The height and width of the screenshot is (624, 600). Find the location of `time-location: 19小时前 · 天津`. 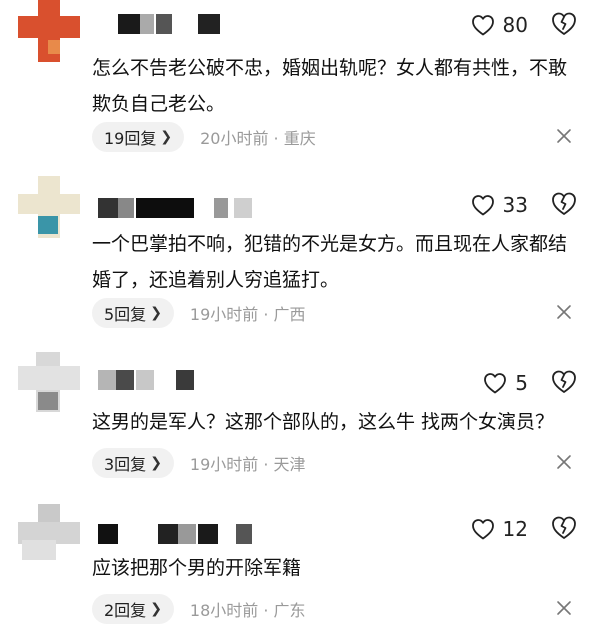

time-location: 19小时前 · 天津 is located at coordinates (247, 464).